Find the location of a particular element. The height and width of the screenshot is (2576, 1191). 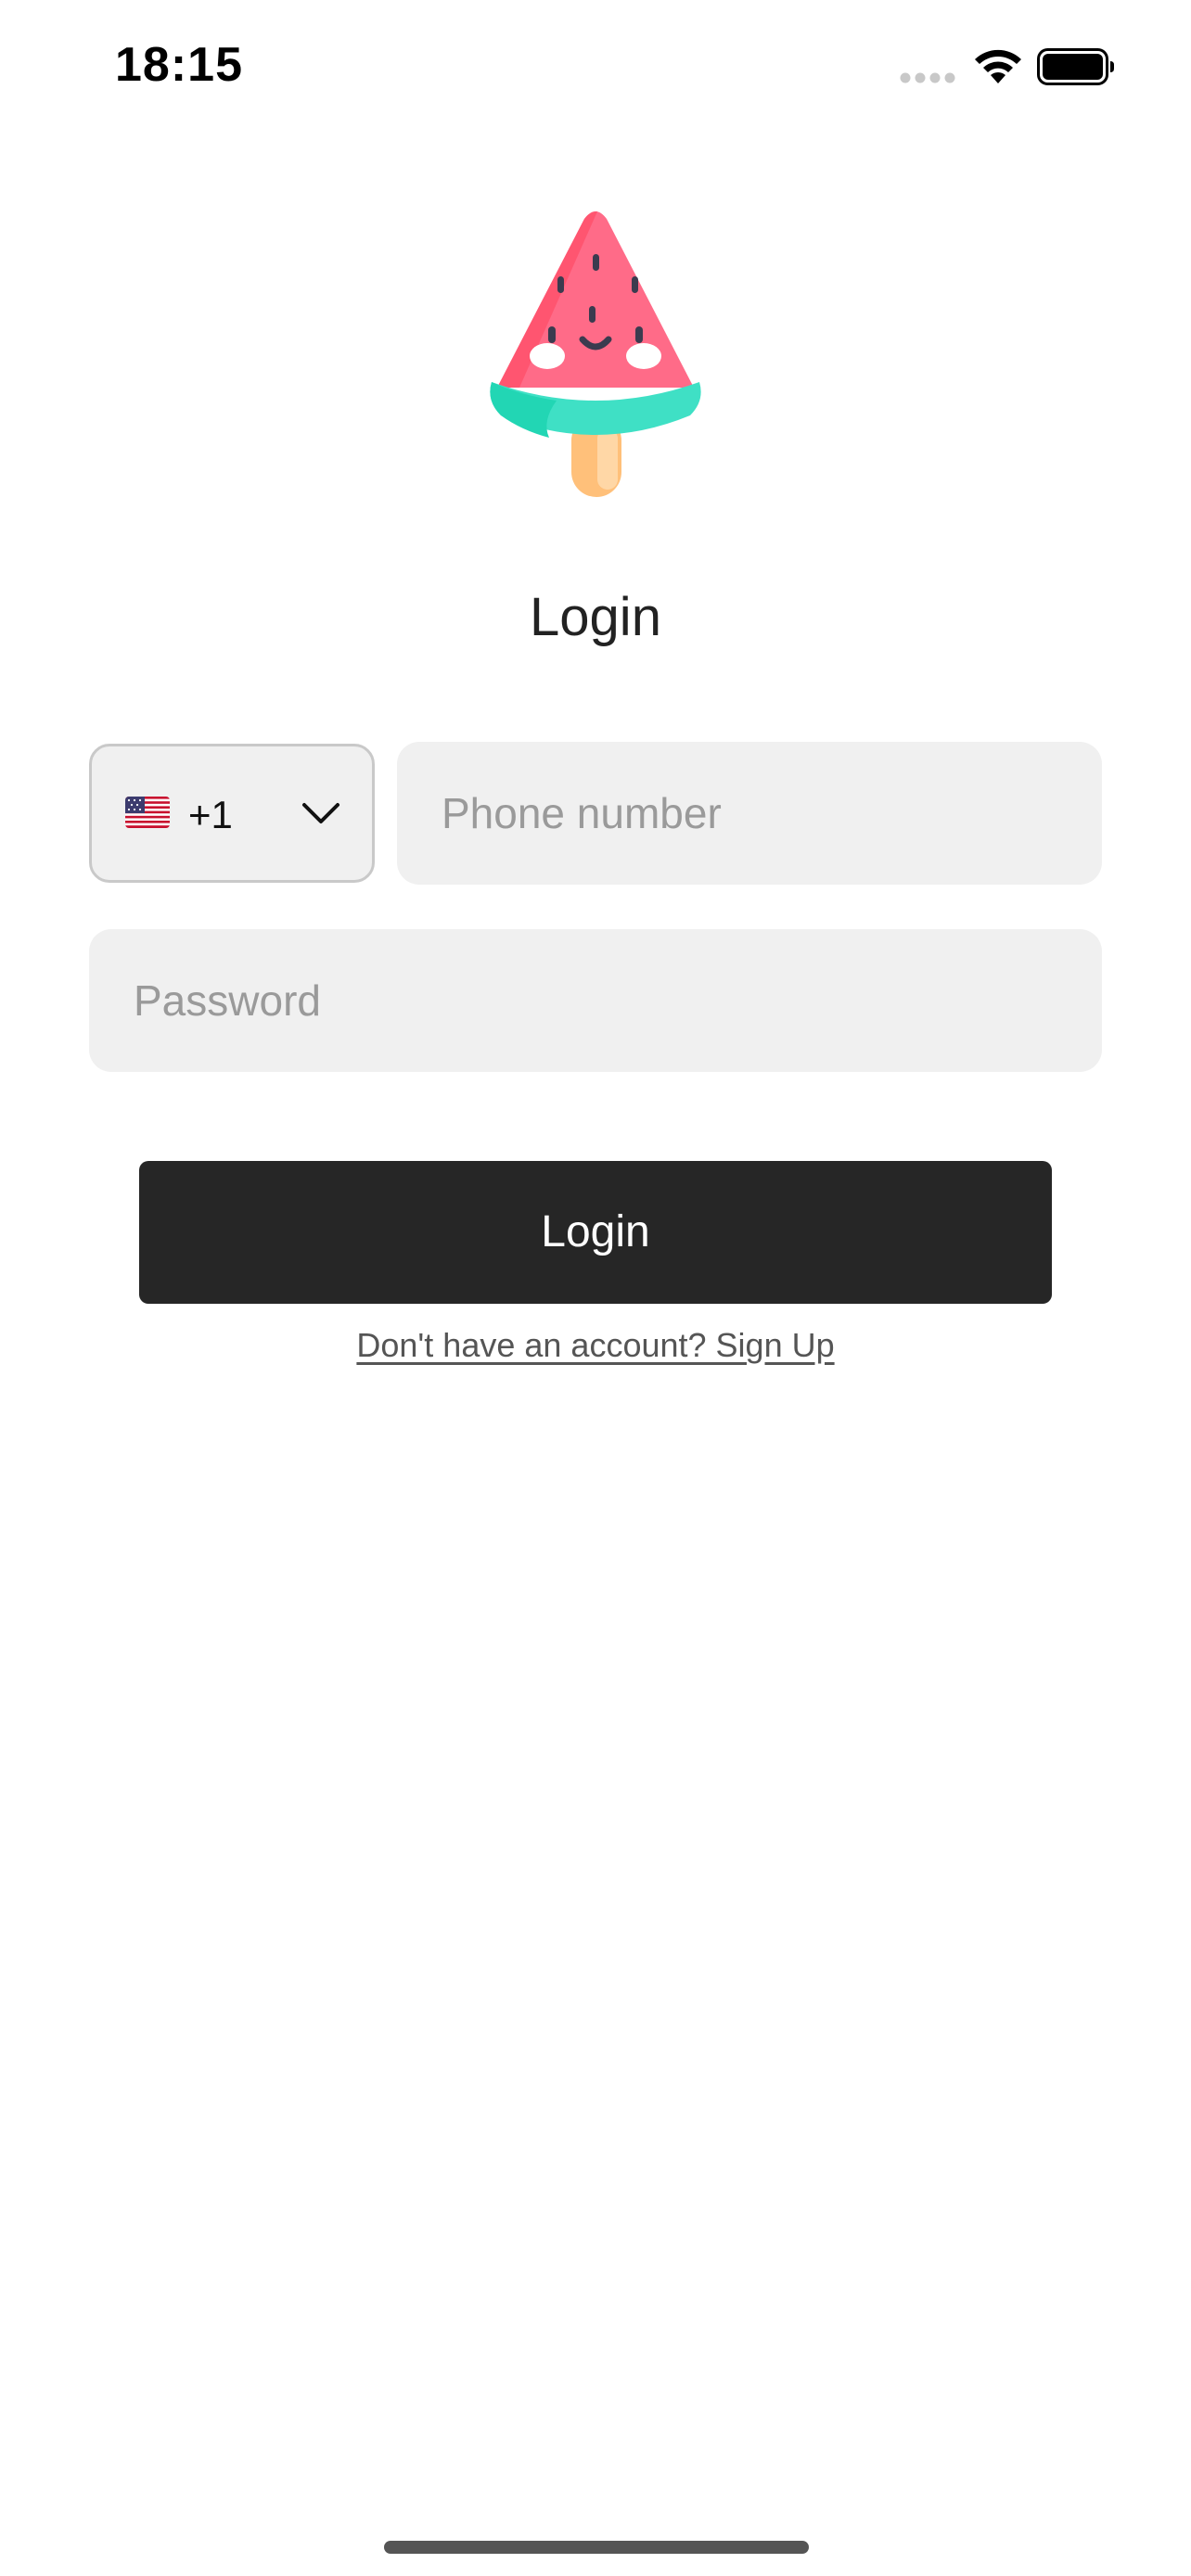

signup-link: Don't have an account? Sign Up is located at coordinates (595, 1345).